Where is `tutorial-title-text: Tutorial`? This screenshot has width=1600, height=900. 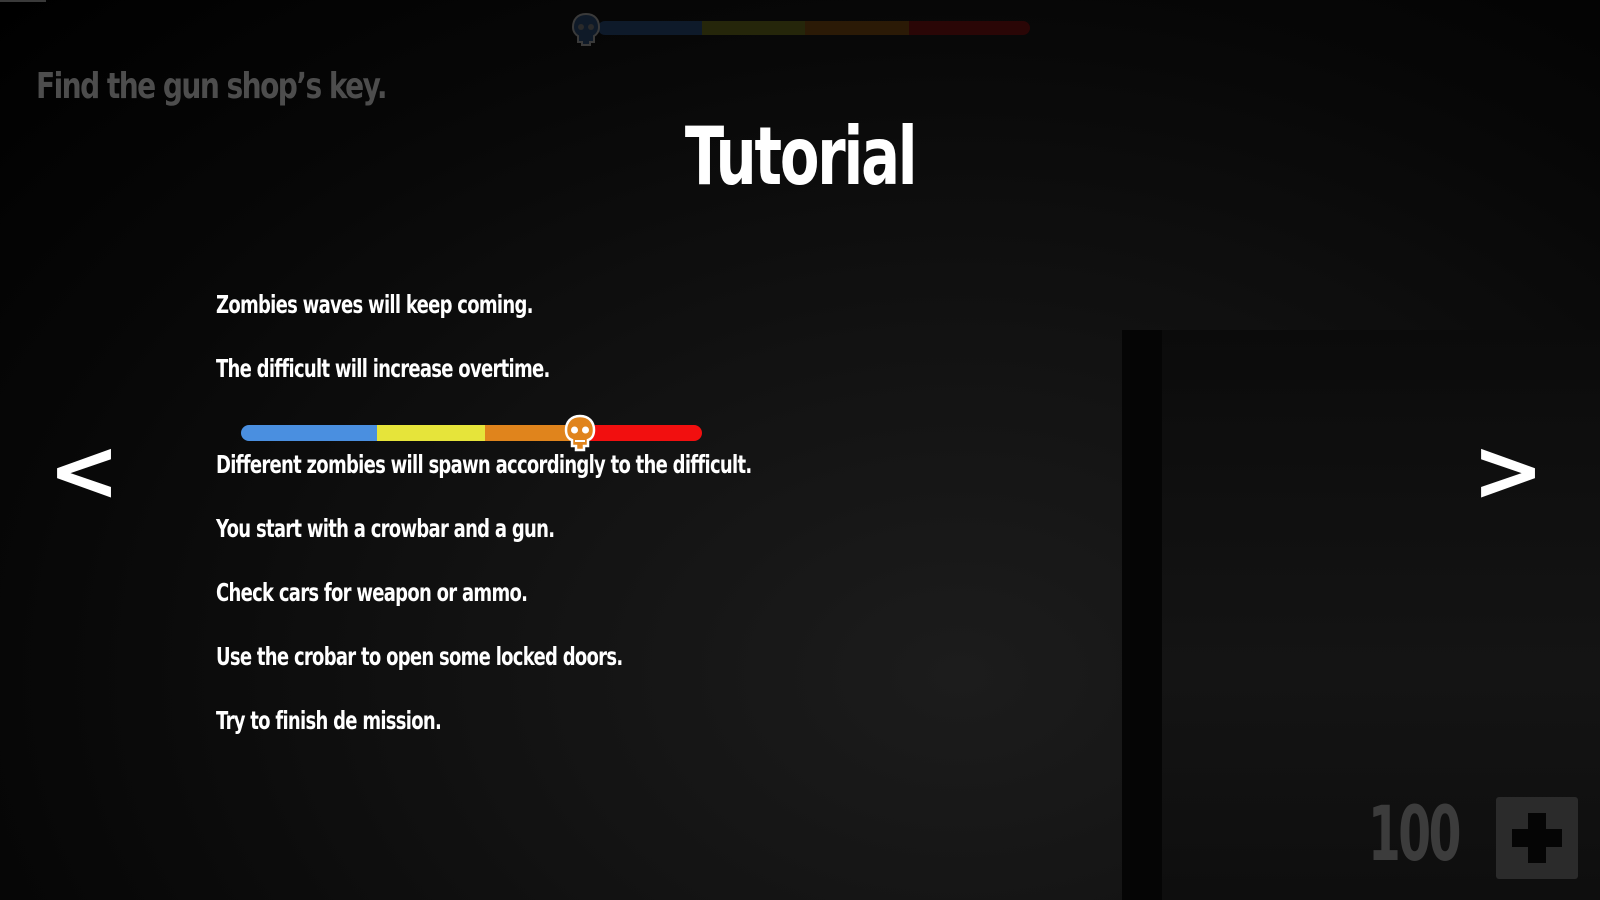
tutorial-title-text: Tutorial is located at coordinates (801, 156).